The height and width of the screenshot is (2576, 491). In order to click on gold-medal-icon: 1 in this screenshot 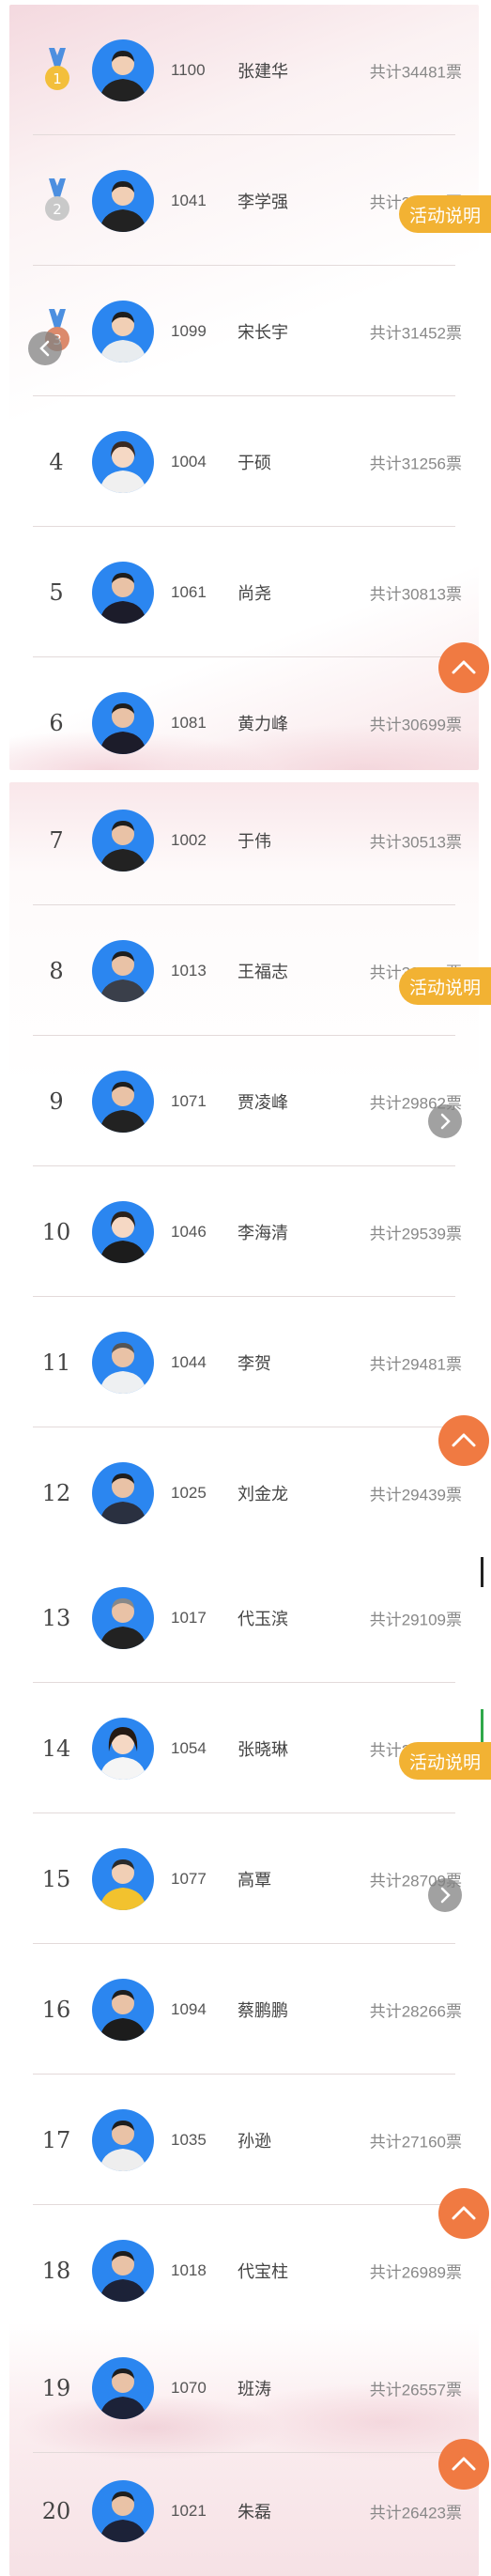, I will do `click(57, 70)`.